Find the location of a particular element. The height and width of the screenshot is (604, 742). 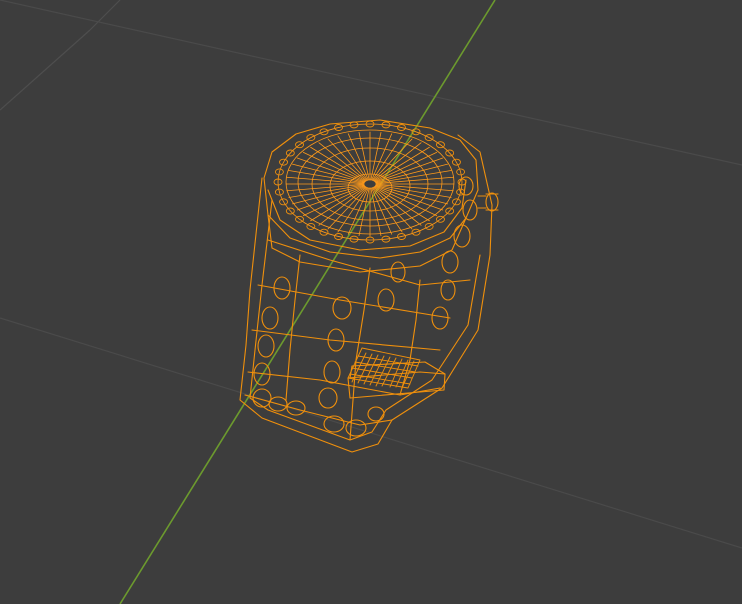

case-side is located at coordinates (367, 243).